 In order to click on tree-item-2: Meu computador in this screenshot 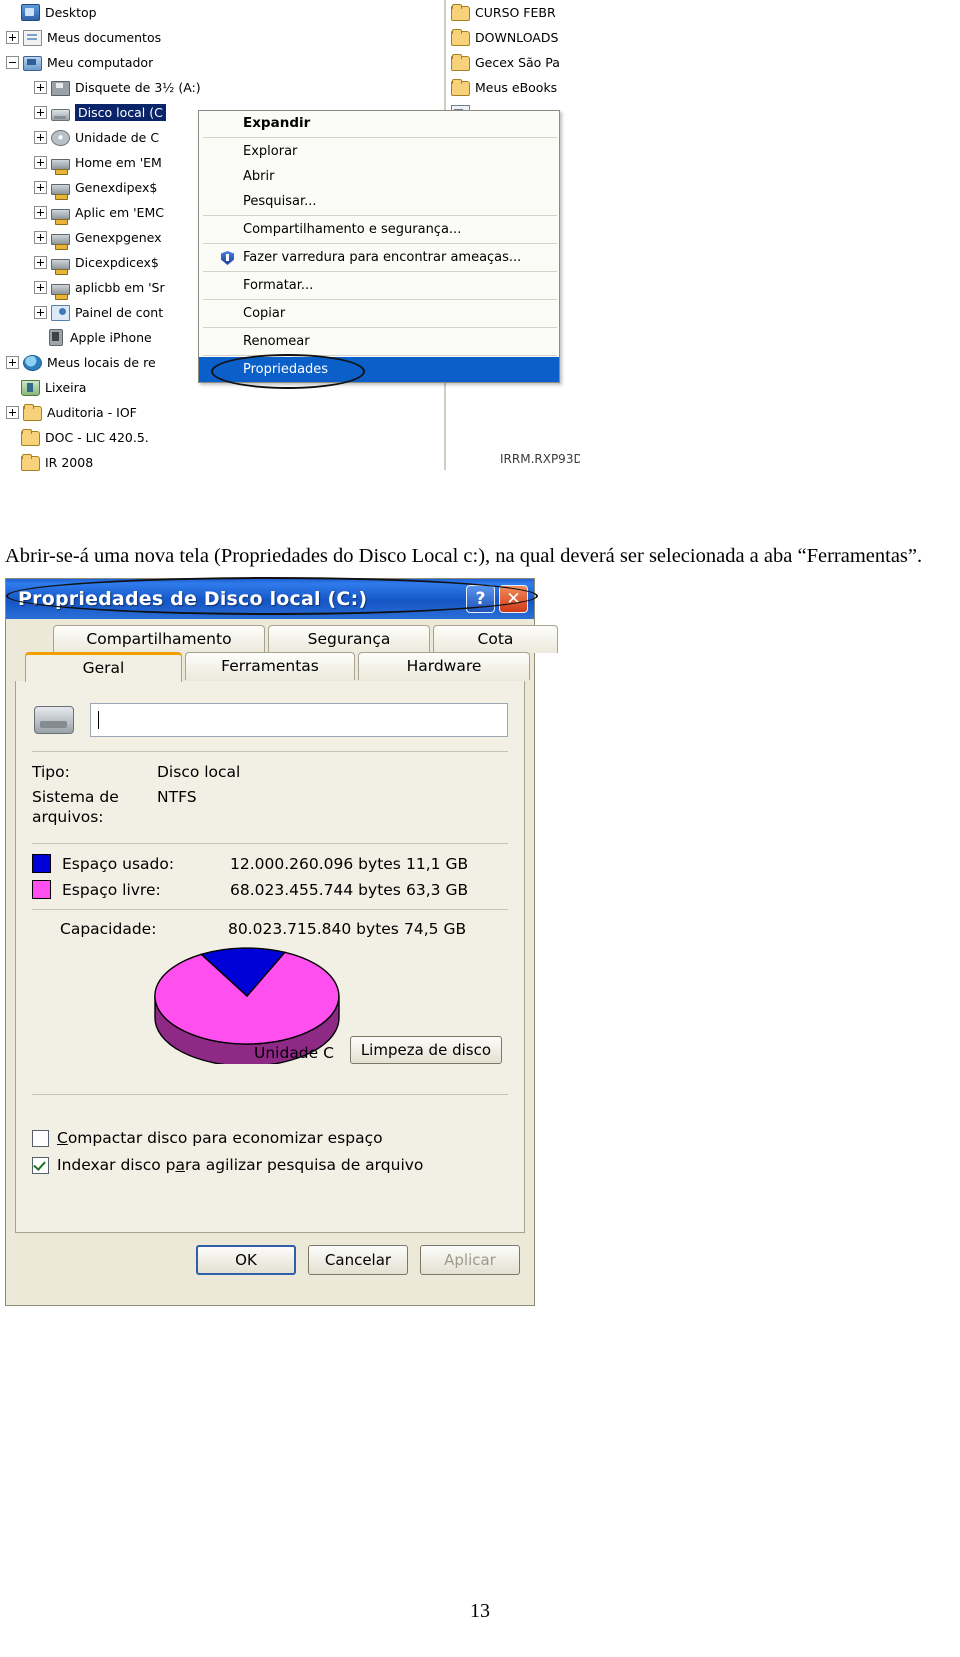, I will do `click(222, 62)`.